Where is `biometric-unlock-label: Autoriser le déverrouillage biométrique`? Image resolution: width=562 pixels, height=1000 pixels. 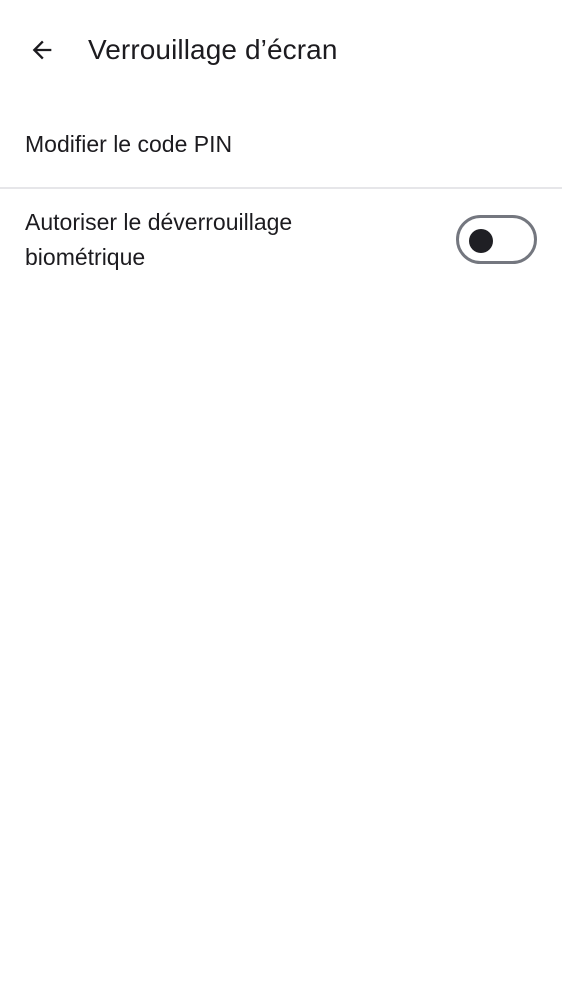 biometric-unlock-label: Autoriser le déverrouillage biométrique is located at coordinates (159, 239).